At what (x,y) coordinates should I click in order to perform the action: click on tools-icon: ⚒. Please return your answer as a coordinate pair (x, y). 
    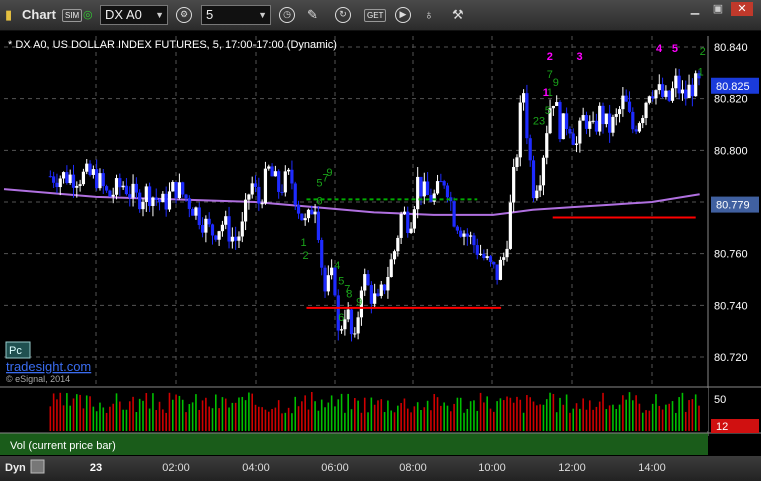
    Looking at the image, I should click on (458, 15).